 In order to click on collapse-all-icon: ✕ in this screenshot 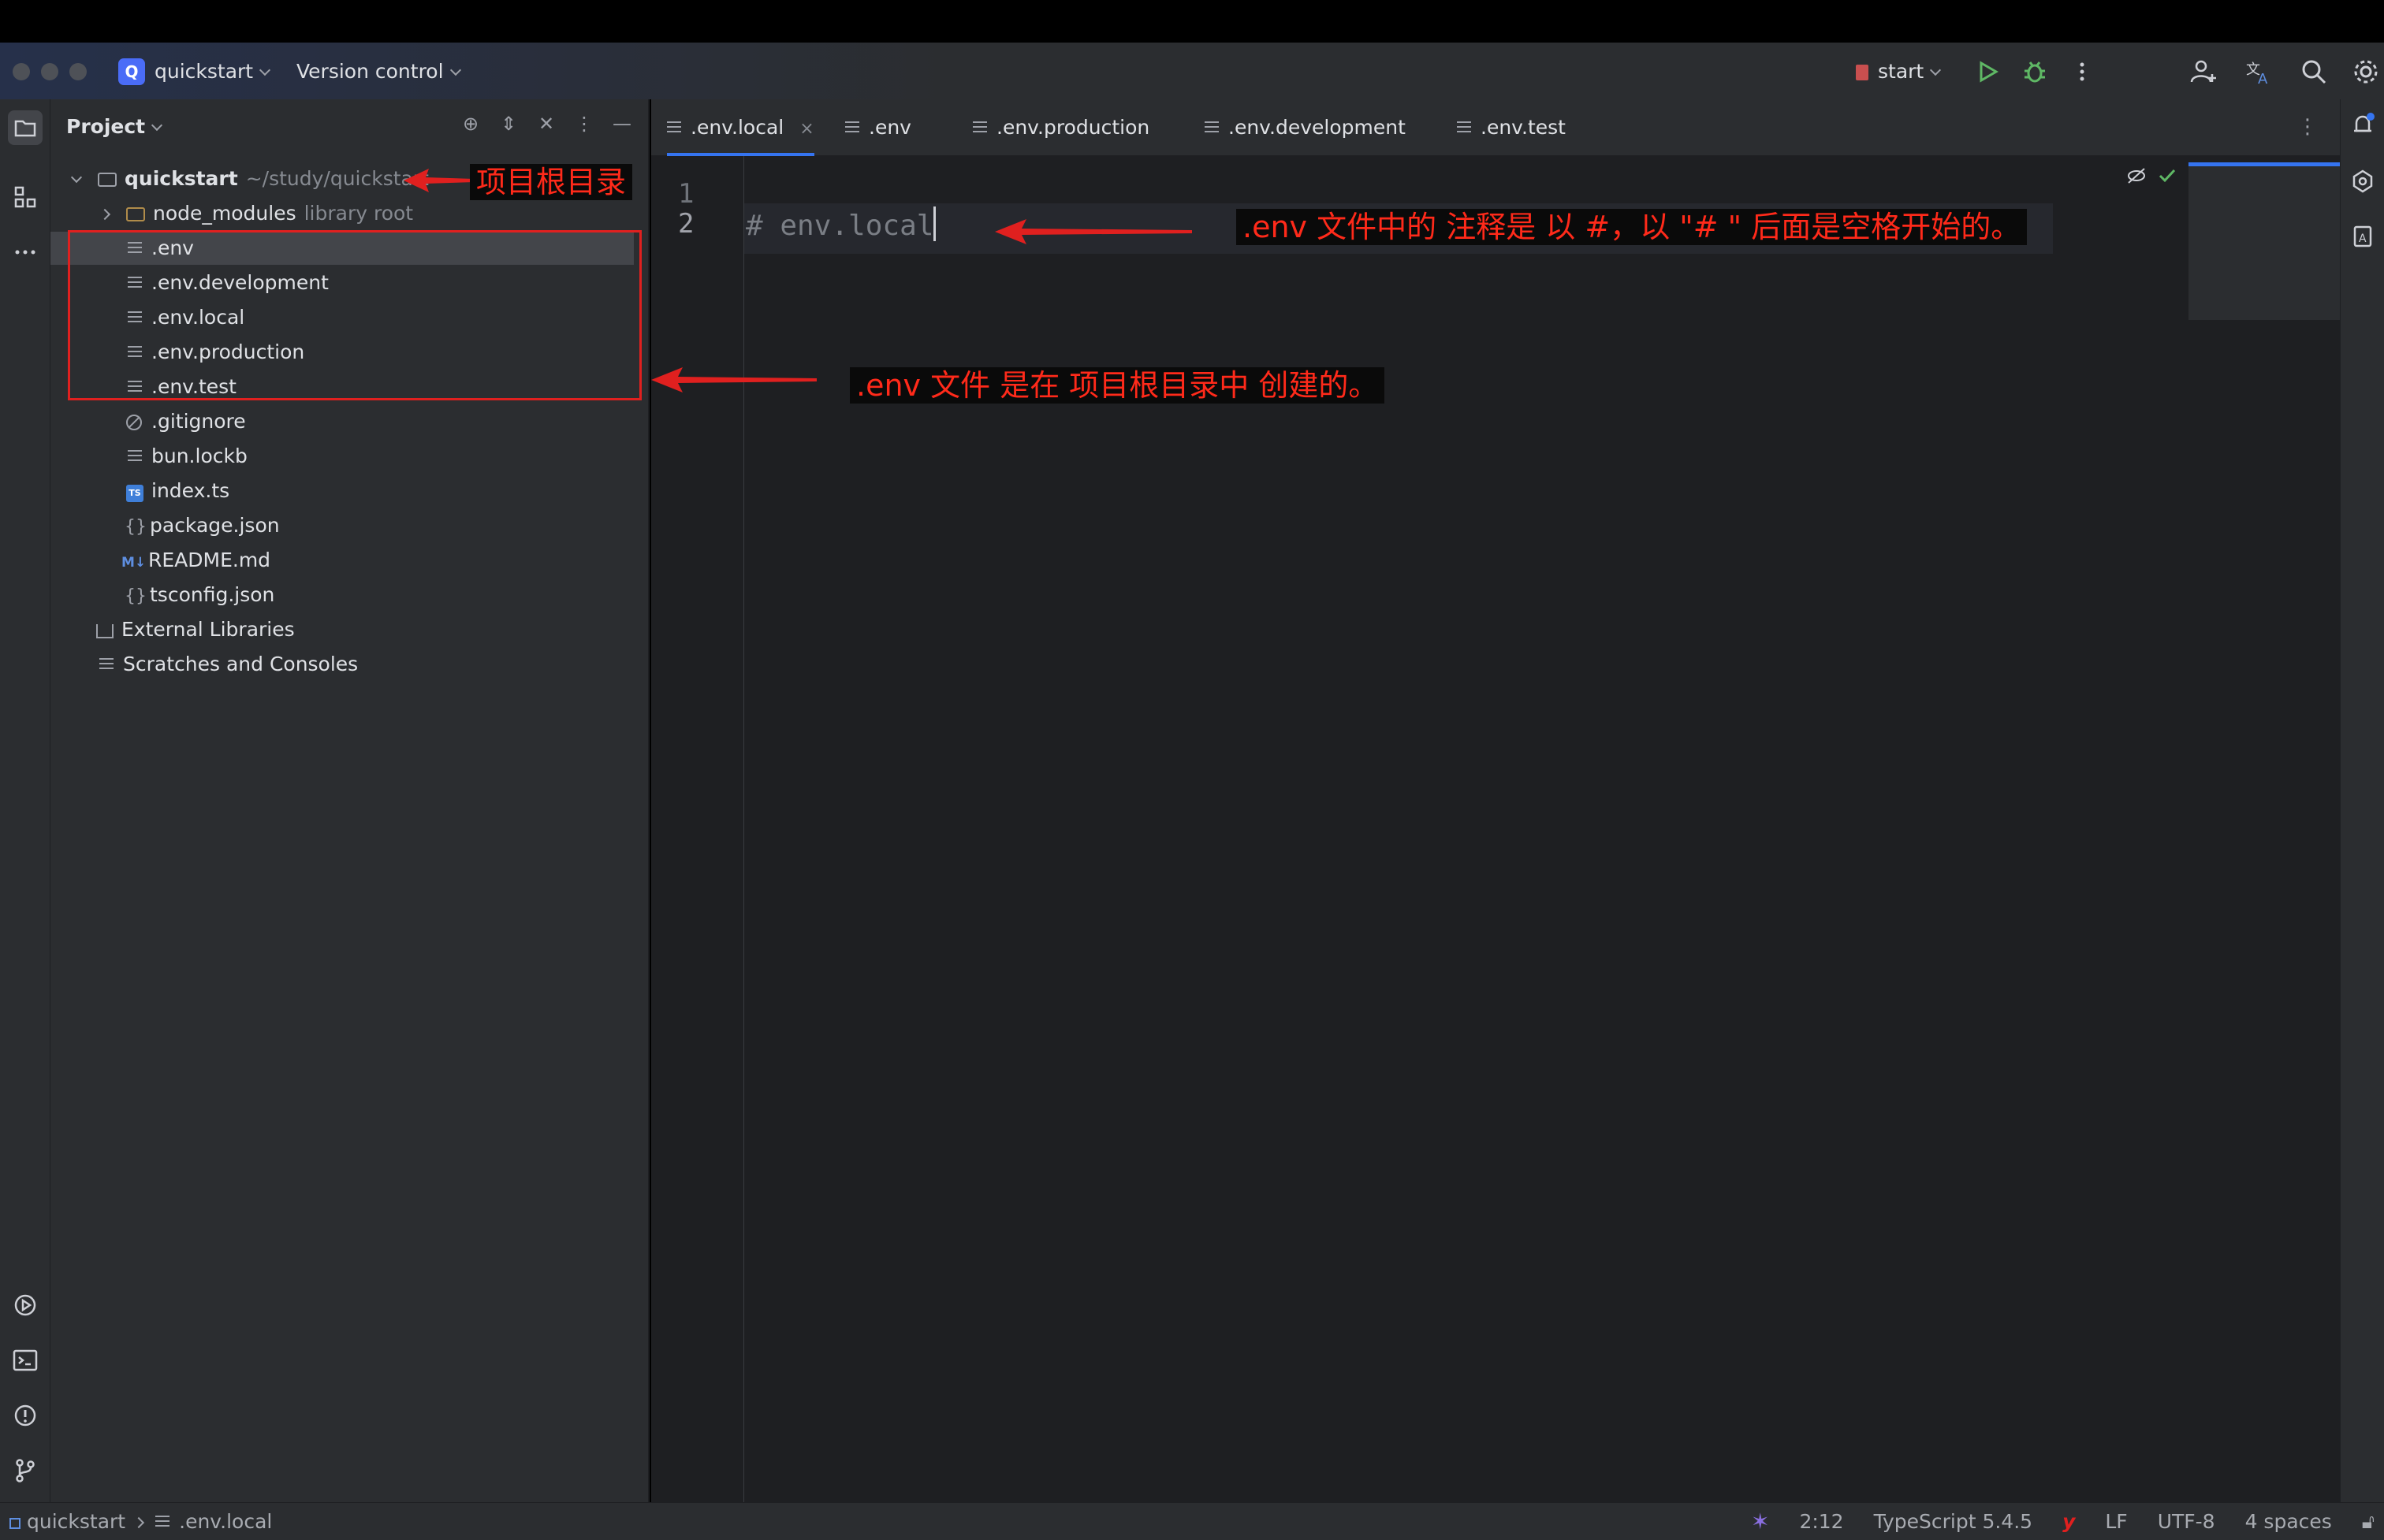, I will do `click(546, 123)`.